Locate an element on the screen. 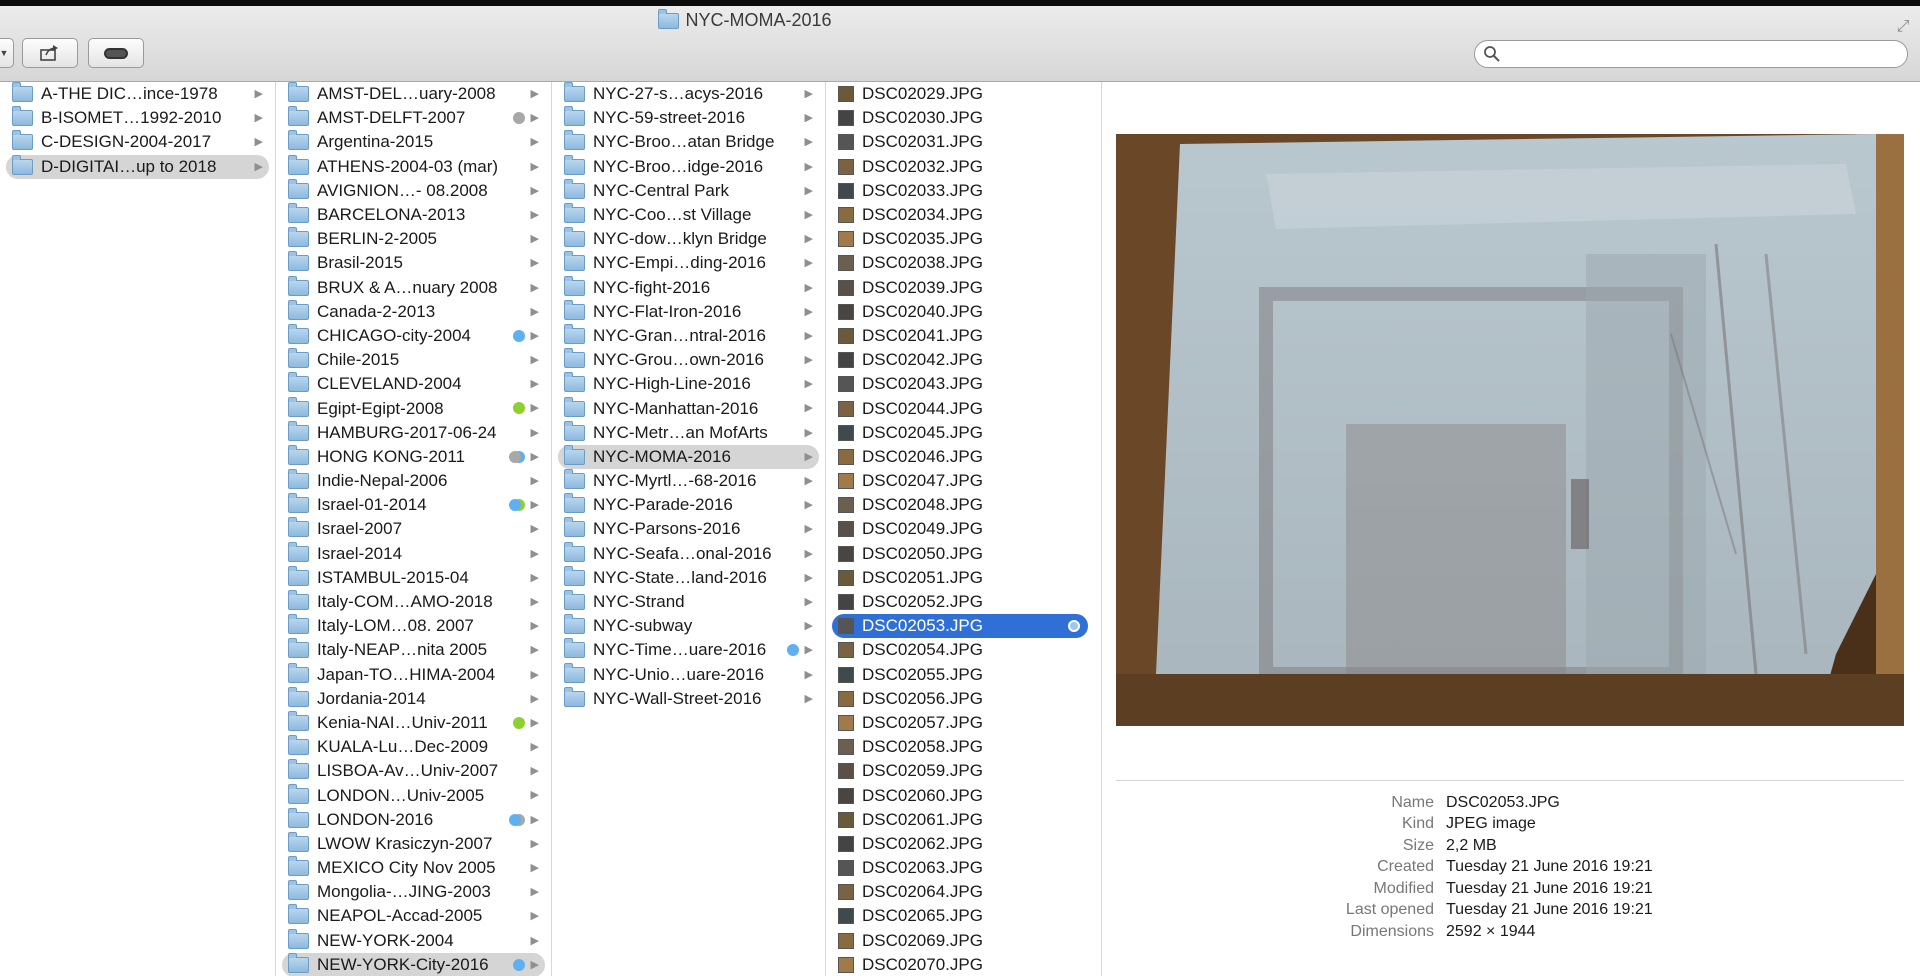 This screenshot has height=976, width=1920. col2-folder-item: AVIGNION…- 08.2008 ▶ is located at coordinates (413, 190).